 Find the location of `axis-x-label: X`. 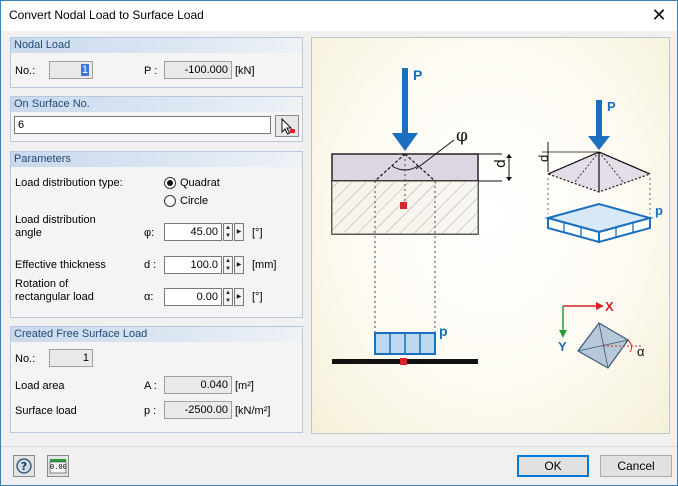

axis-x-label: X is located at coordinates (609, 306).